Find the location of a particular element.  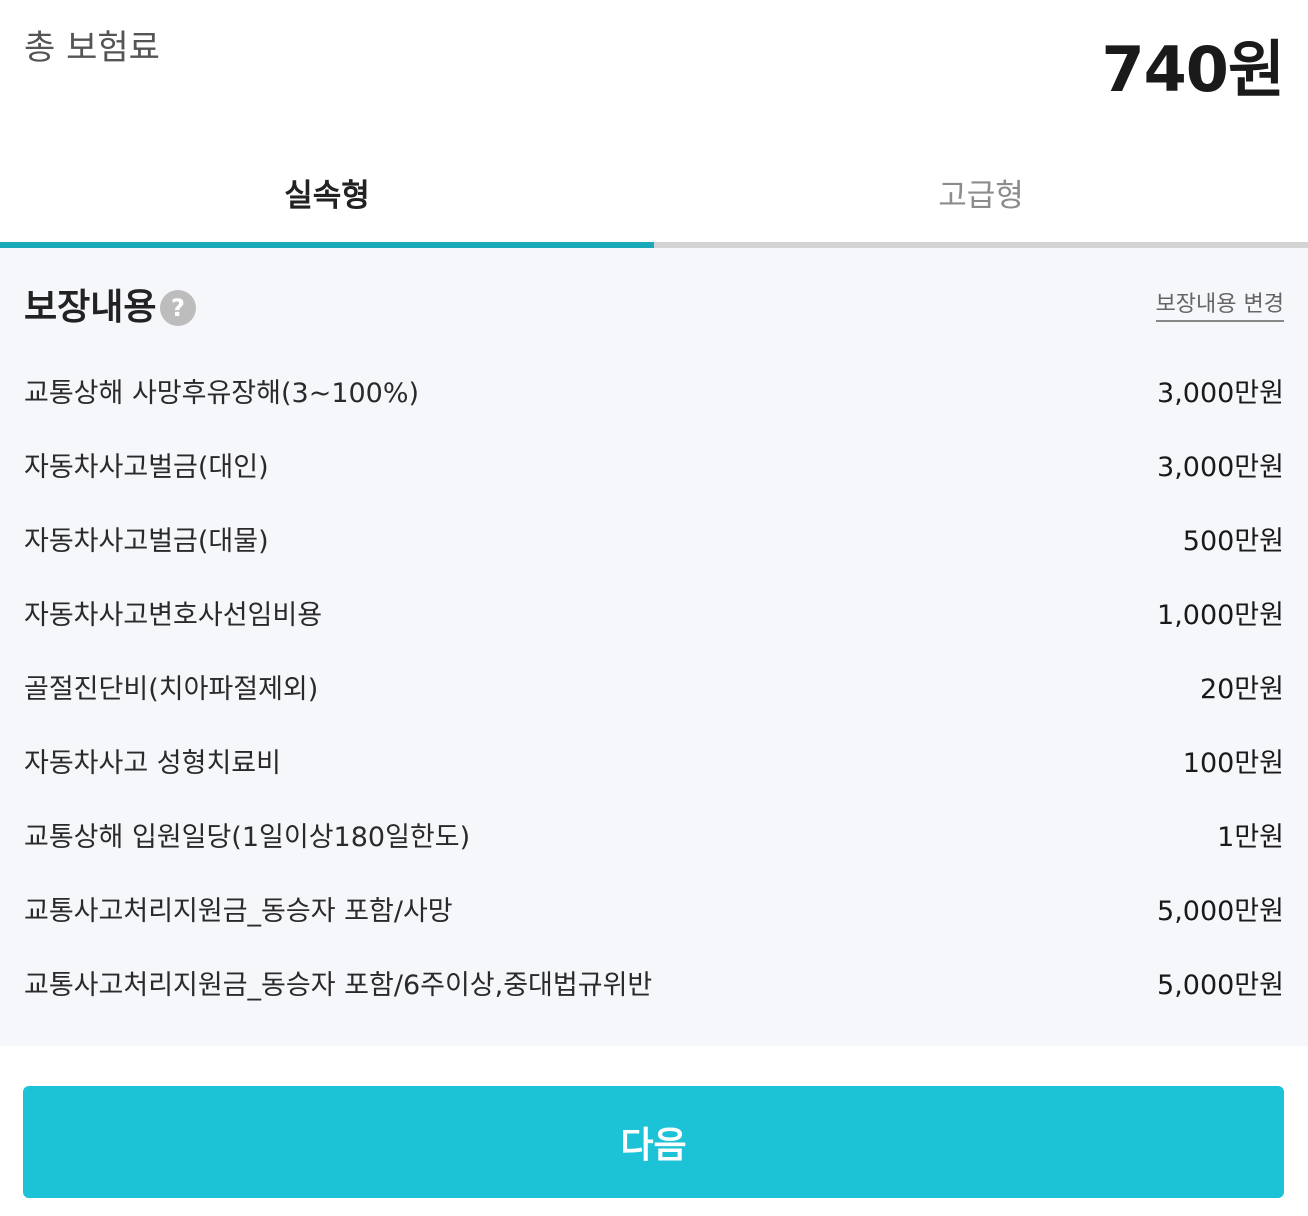

premium-header: 총 보험료 740원 is located at coordinates (654, 75).